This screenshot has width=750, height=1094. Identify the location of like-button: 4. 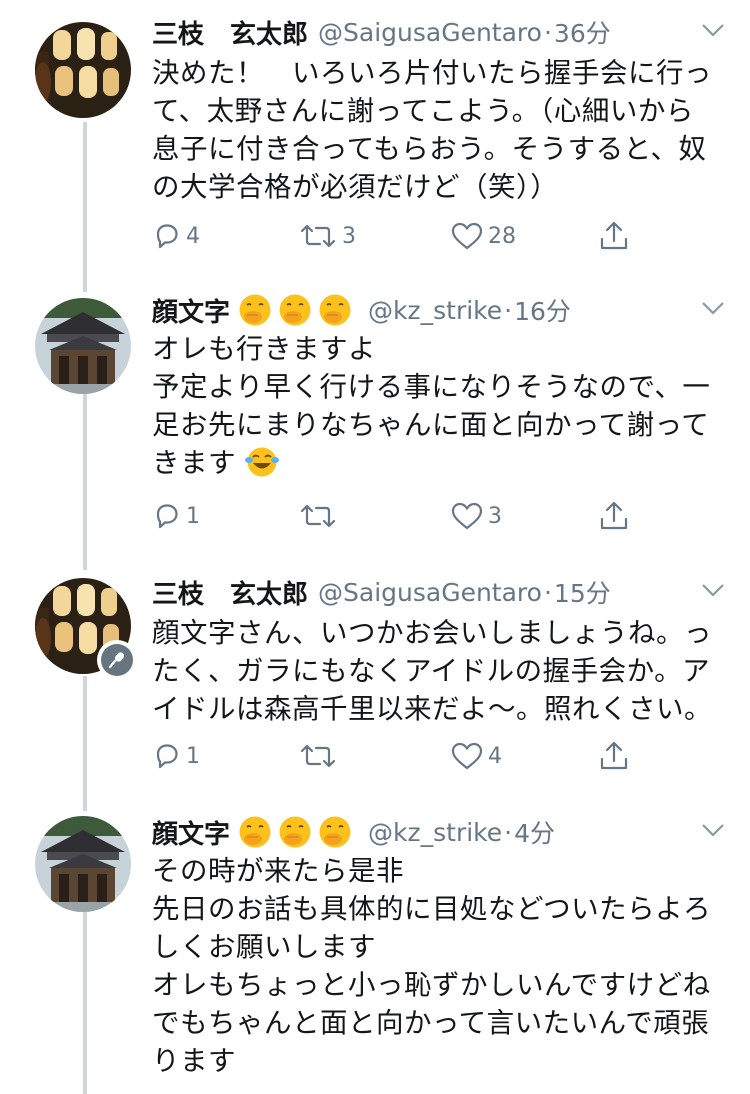
(476, 756).